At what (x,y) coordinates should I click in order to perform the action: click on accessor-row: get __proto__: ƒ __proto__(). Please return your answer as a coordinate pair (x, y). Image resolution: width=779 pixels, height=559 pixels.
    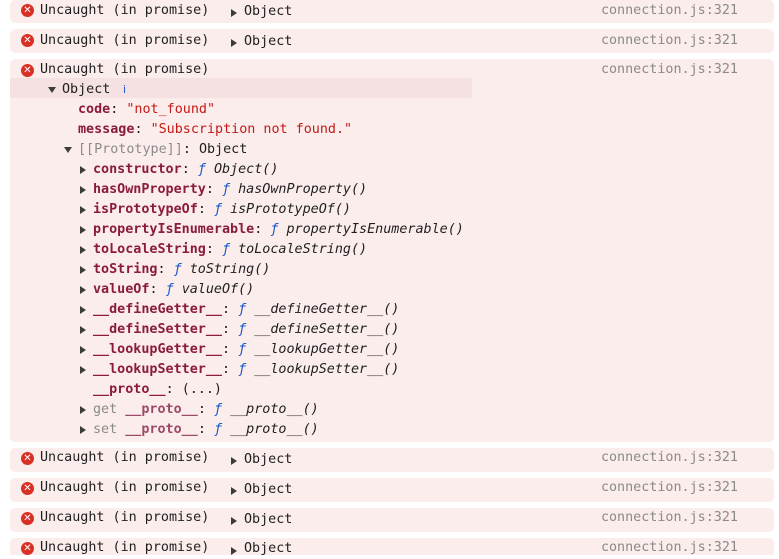
    Looking at the image, I should click on (206, 410).